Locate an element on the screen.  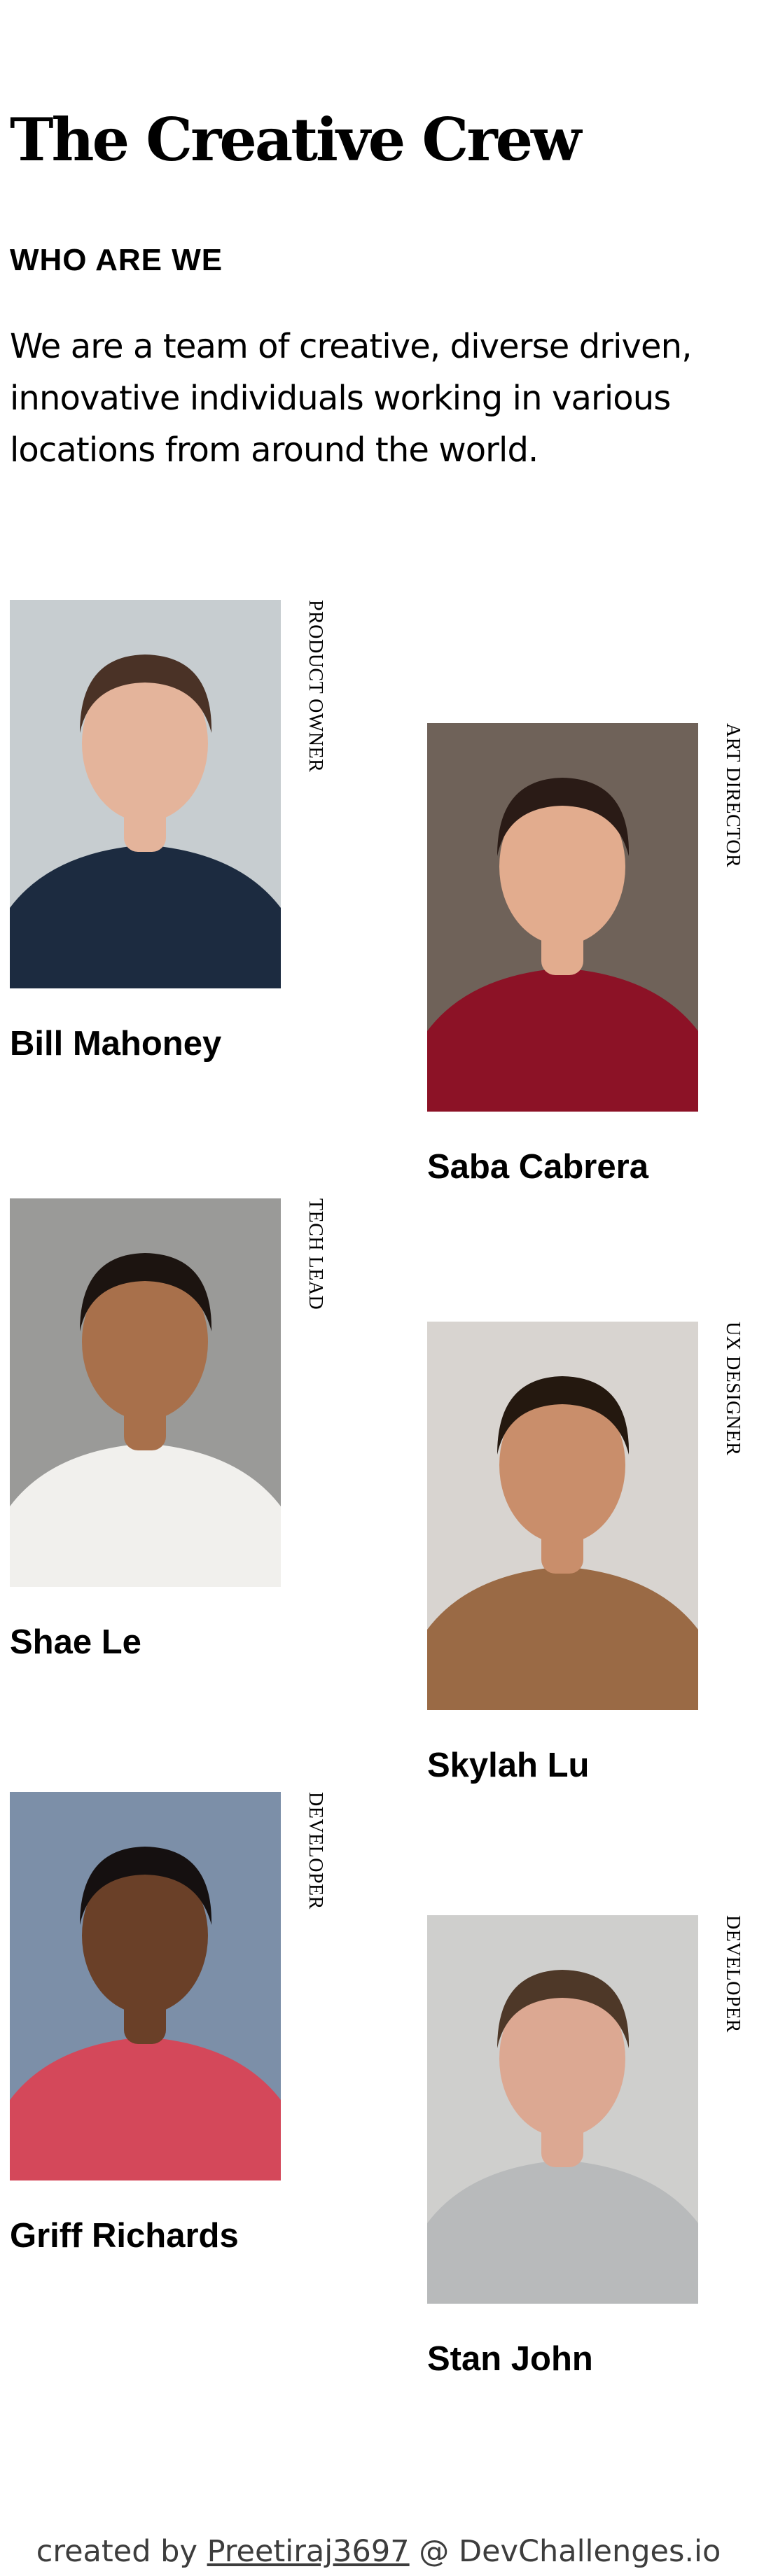
member-card: DEVELOPER Stan John is located at coordinates (588, 2167).